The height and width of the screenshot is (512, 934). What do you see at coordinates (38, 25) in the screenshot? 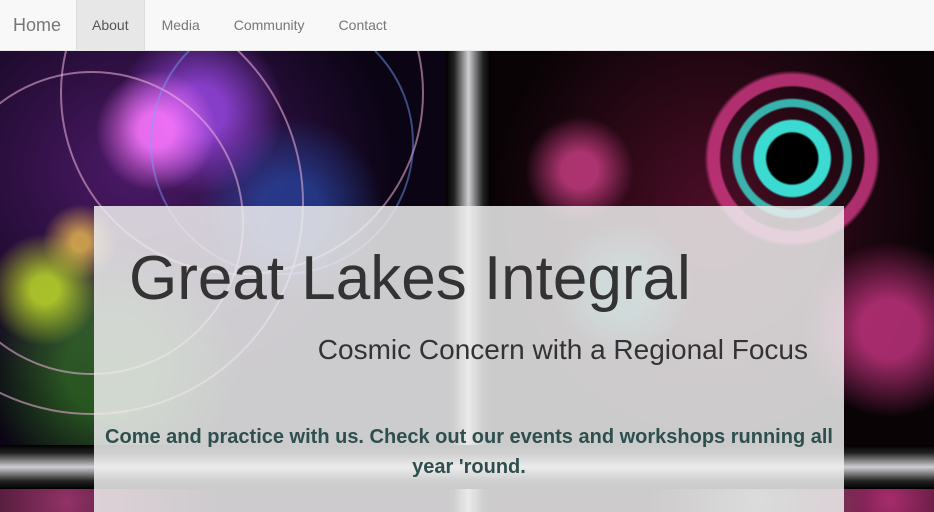
I see `brand-home-link: Home` at bounding box center [38, 25].